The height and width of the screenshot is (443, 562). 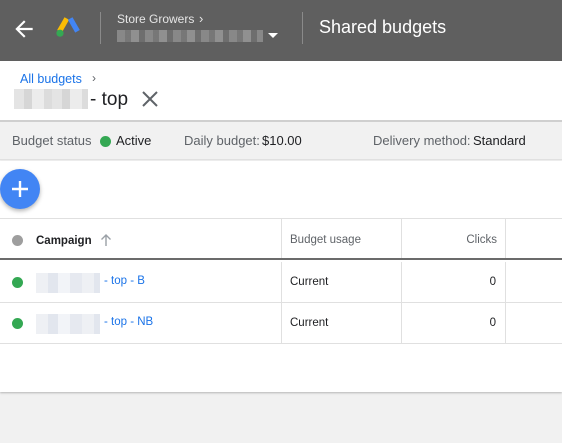 What do you see at coordinates (106, 240) in the screenshot?
I see `sort-arrow-icon` at bounding box center [106, 240].